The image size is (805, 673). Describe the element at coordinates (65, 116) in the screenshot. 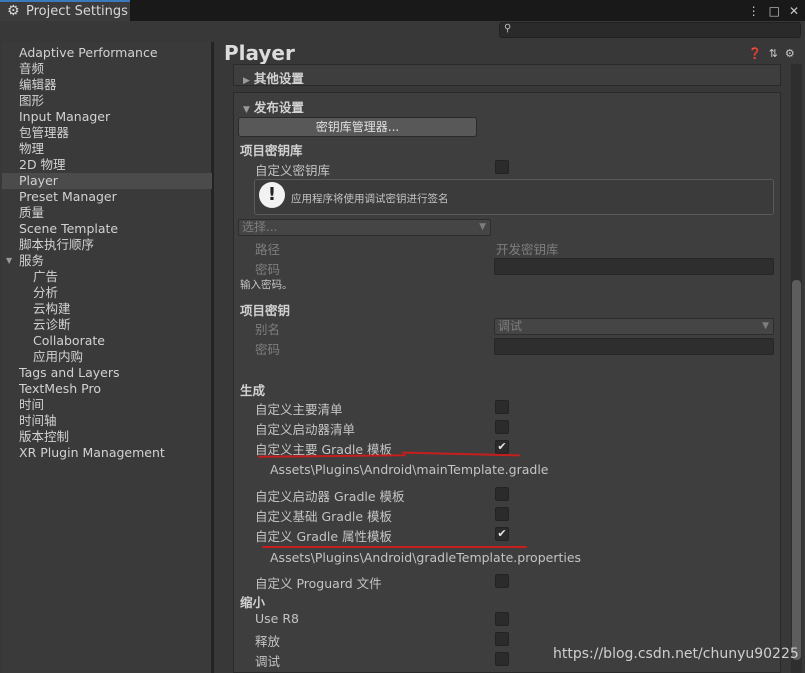

I see `sidebar-item-label: Input Manager` at that location.